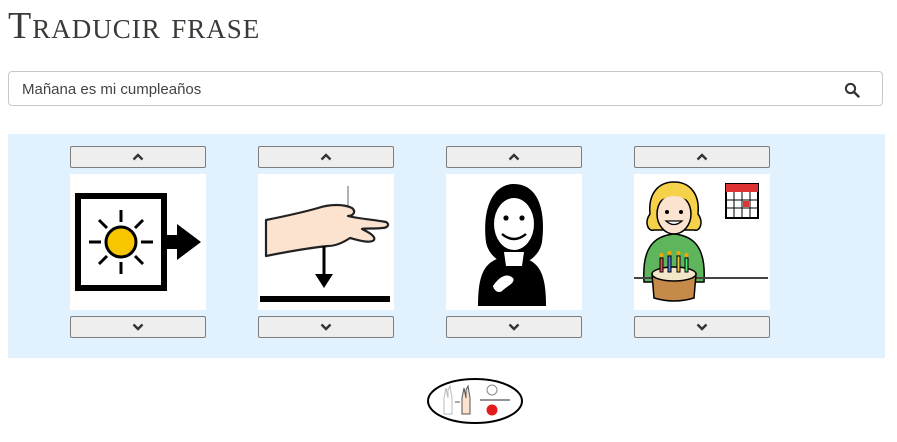  What do you see at coordinates (445, 88) in the screenshot?
I see `search-field: Mañana es mi cumpleaños` at bounding box center [445, 88].